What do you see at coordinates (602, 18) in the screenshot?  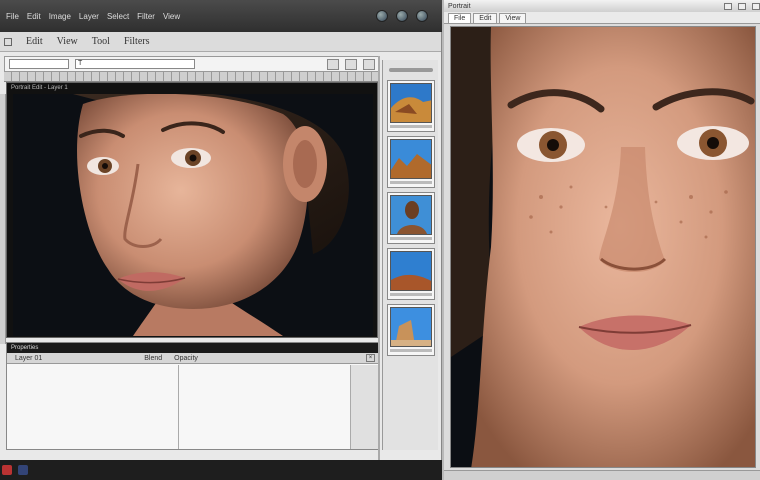 I see `viewer-tabs: File Edit View` at bounding box center [602, 18].